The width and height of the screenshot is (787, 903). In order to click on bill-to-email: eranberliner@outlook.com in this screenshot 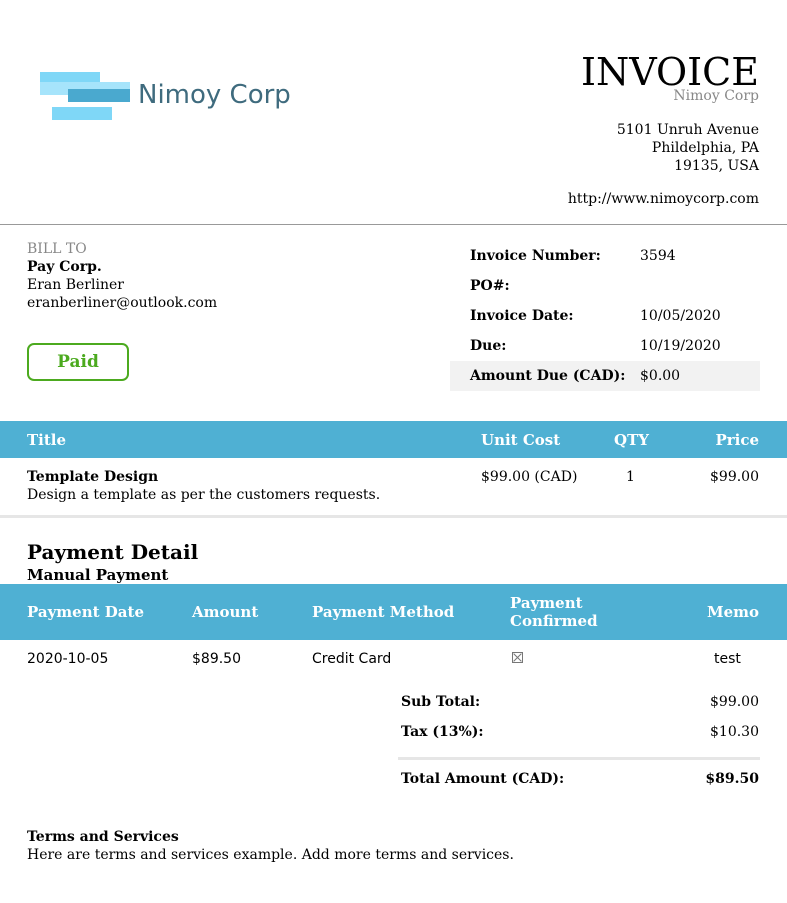, I will do `click(122, 303)`.